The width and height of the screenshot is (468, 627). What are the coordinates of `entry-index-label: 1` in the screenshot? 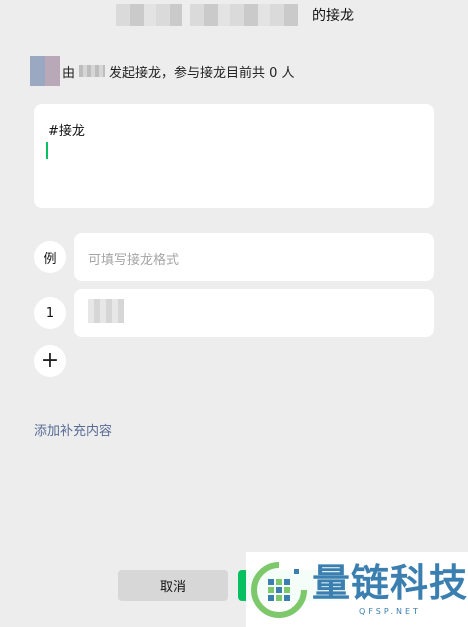 It's located at (50, 313).